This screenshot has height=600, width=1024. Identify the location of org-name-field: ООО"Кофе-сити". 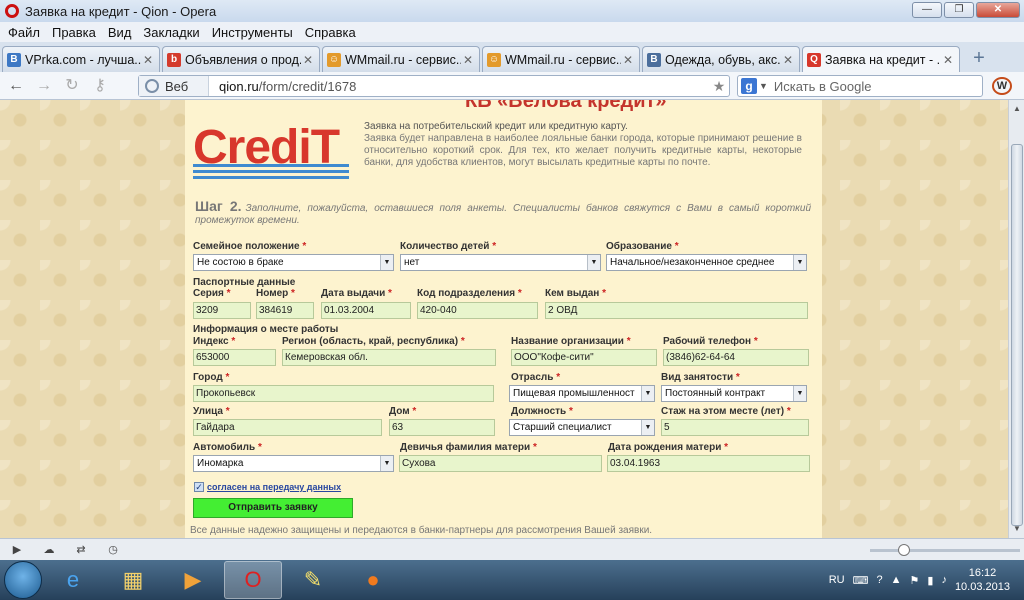
(584, 357).